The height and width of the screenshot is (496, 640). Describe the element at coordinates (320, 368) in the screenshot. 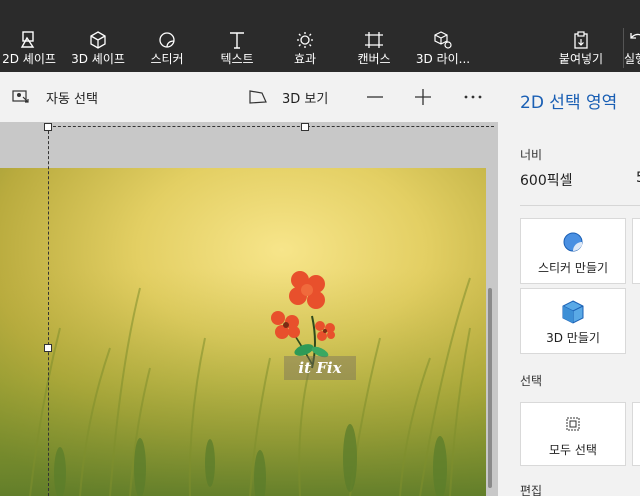

I see `watermark: it Fix` at that location.